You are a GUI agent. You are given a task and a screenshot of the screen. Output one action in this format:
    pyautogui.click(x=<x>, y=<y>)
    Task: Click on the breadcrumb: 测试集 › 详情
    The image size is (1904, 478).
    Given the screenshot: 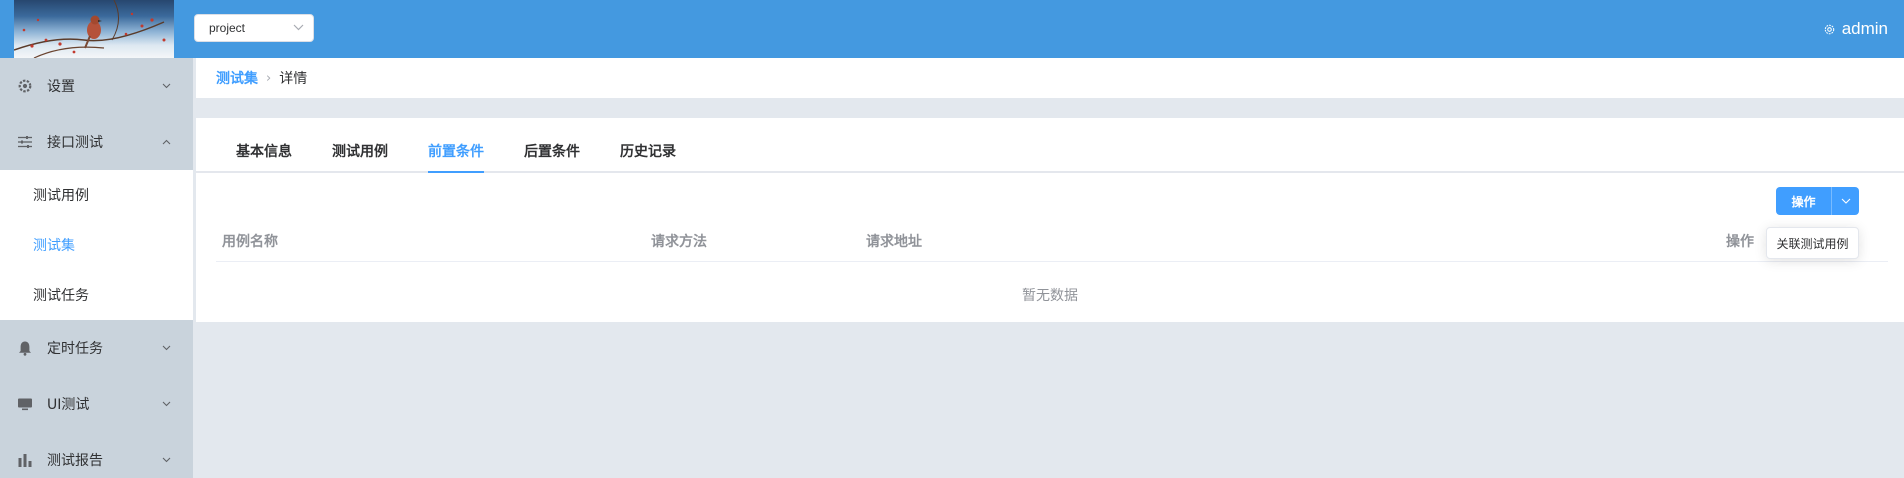 What is the action you would take?
    pyautogui.click(x=1050, y=78)
    